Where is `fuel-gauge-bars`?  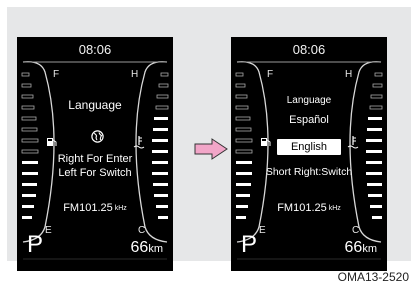 fuel-gauge-bars is located at coordinates (30, 145).